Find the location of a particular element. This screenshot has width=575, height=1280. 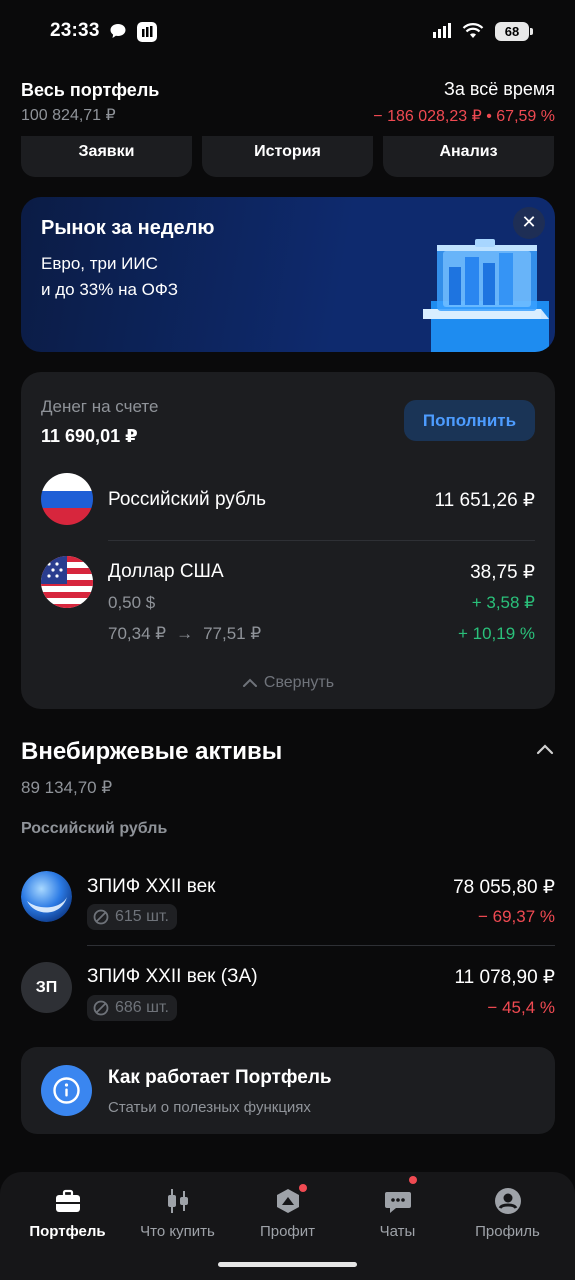

asset-initials-avatar: ЗП is located at coordinates (46, 987).